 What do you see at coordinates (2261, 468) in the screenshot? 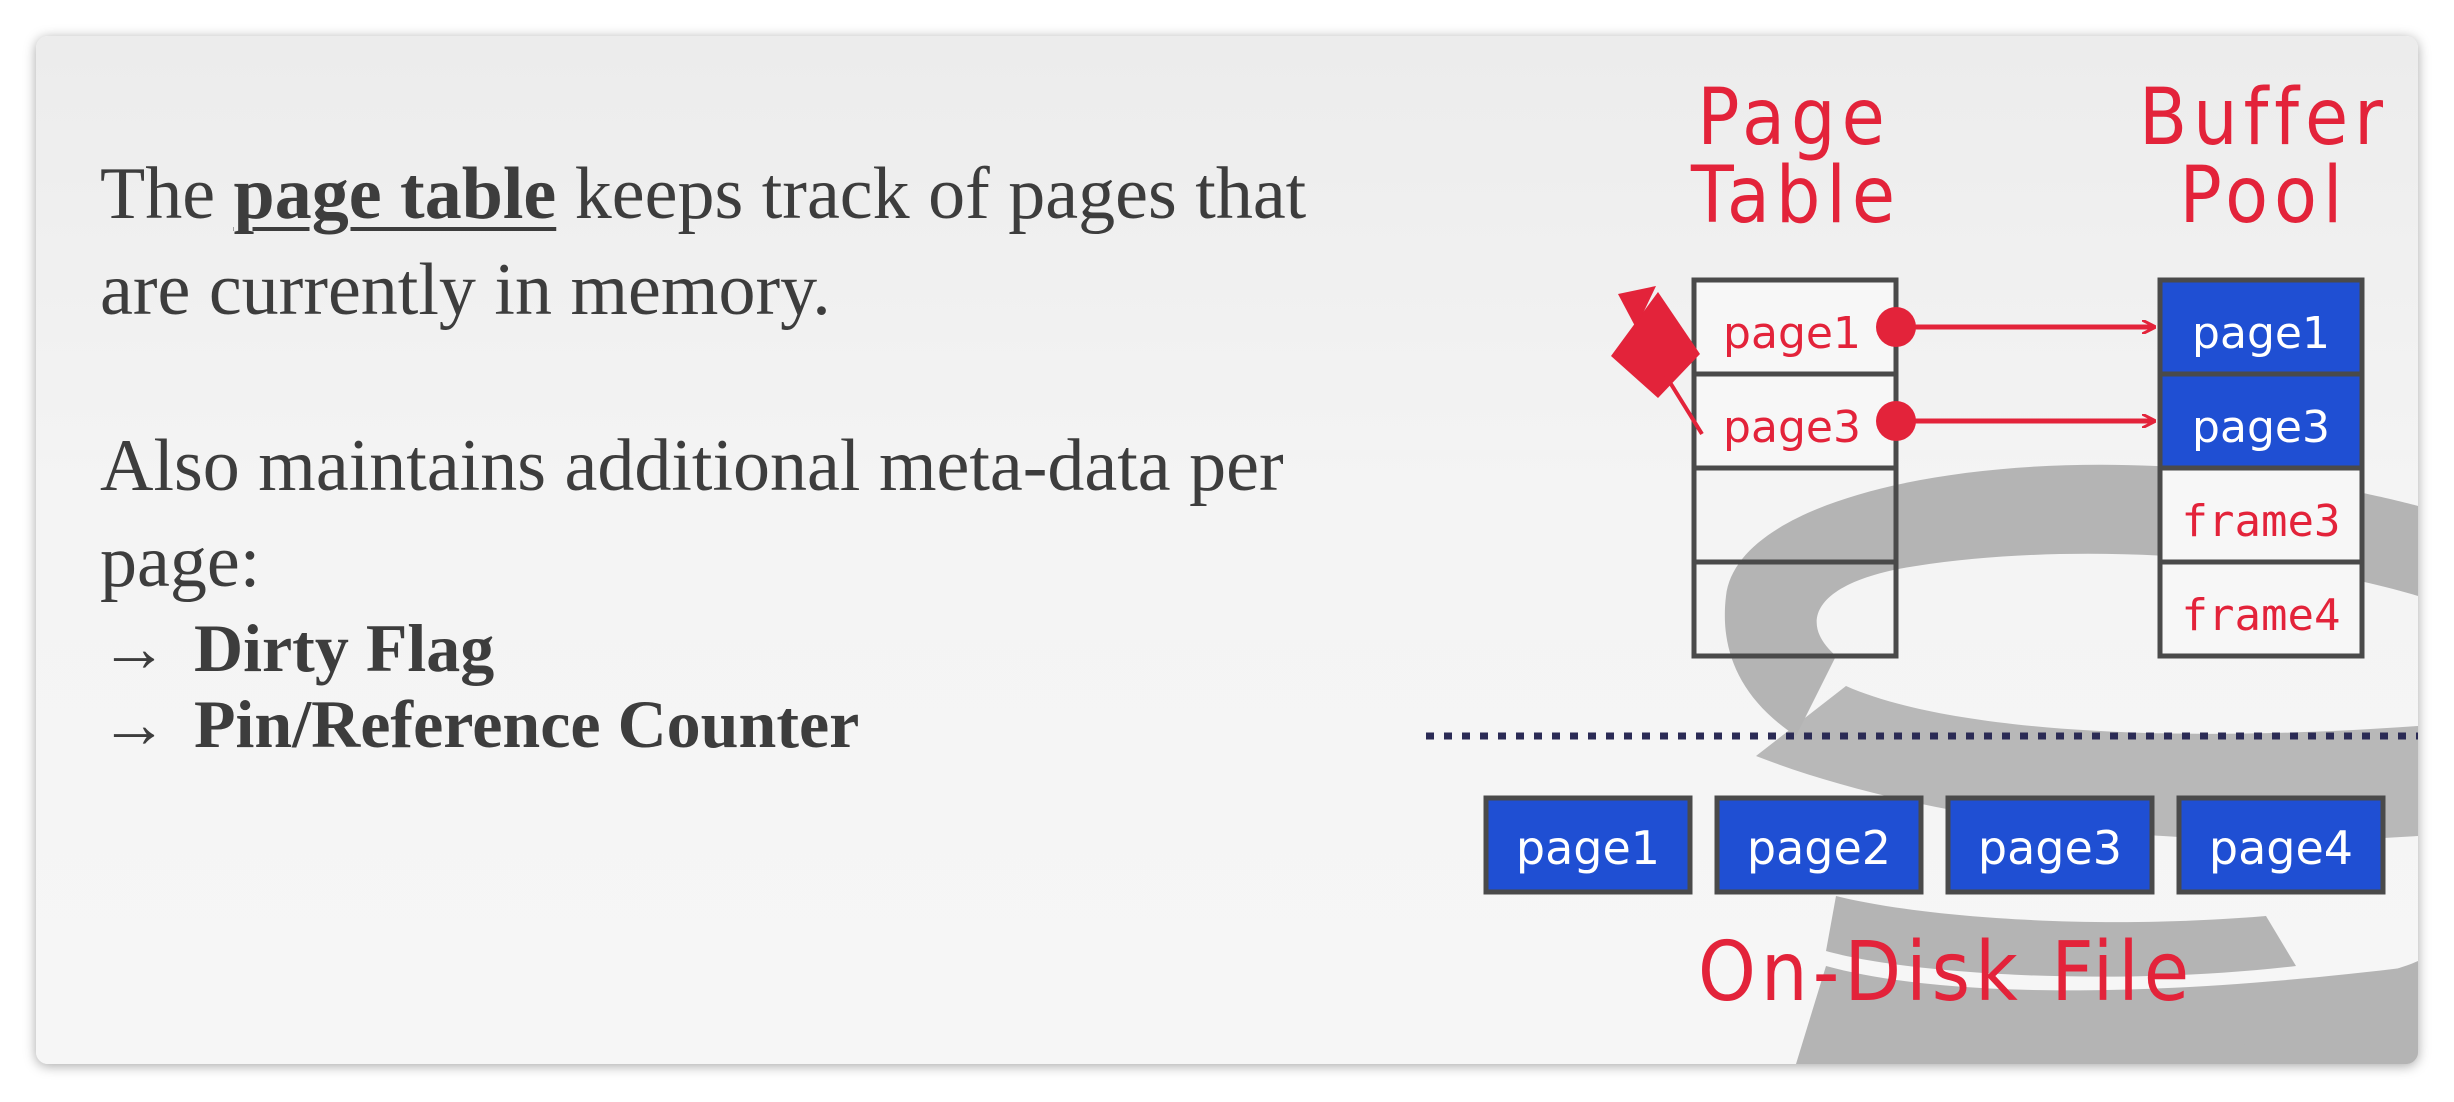
I see `buffer-pool: page1 page3 frame3 frame4` at bounding box center [2261, 468].